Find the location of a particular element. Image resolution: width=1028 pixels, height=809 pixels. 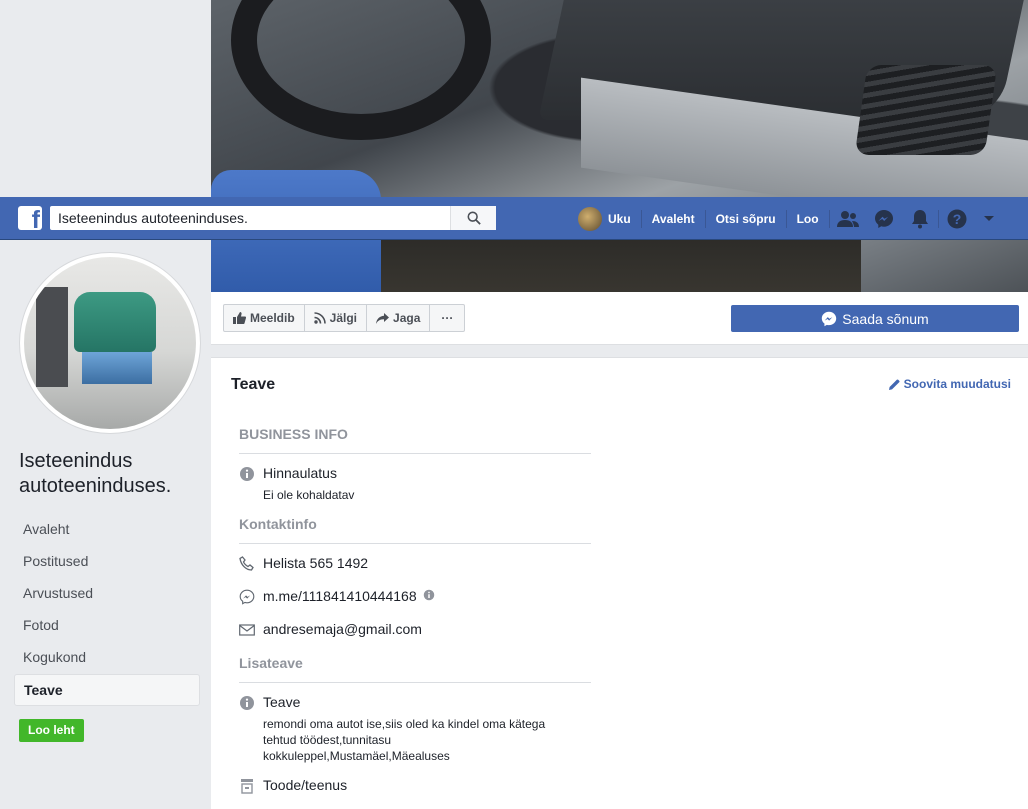

account-menu-button is located at coordinates (989, 218).